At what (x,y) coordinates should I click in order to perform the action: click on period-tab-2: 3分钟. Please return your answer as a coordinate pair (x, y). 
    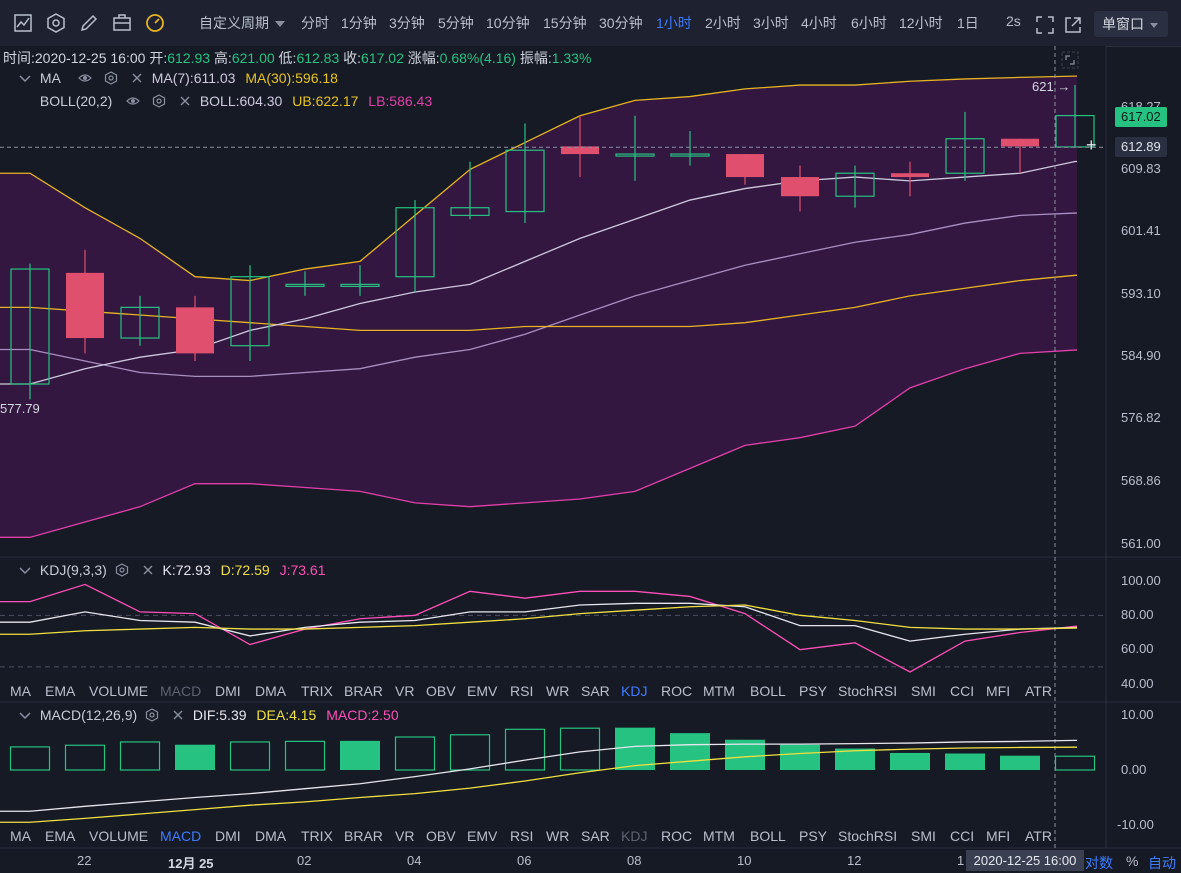
    Looking at the image, I should click on (407, 23).